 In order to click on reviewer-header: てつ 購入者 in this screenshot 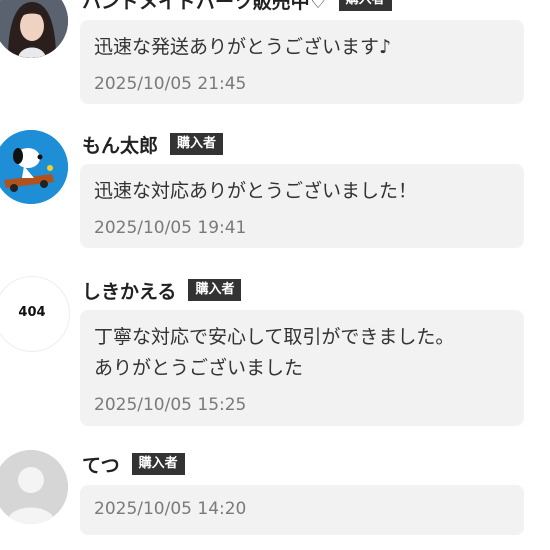, I will do `click(133, 464)`.